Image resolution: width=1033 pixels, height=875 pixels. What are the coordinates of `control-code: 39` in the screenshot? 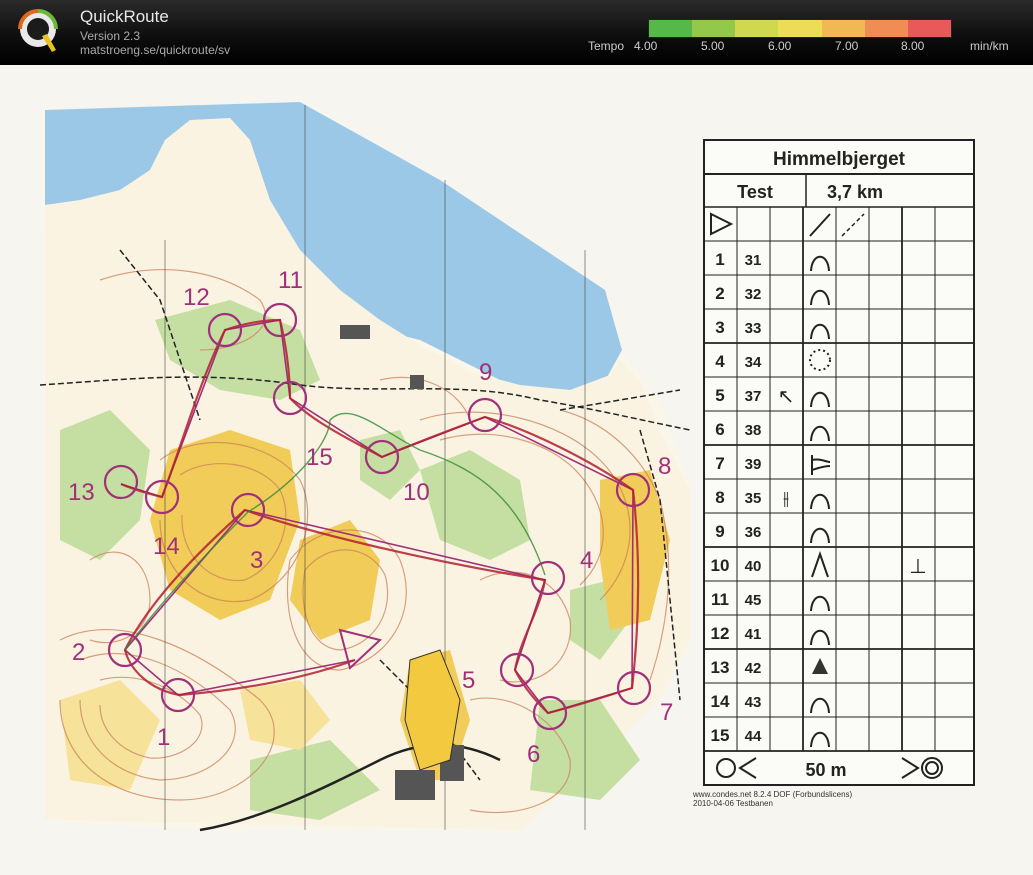 It's located at (753, 464).